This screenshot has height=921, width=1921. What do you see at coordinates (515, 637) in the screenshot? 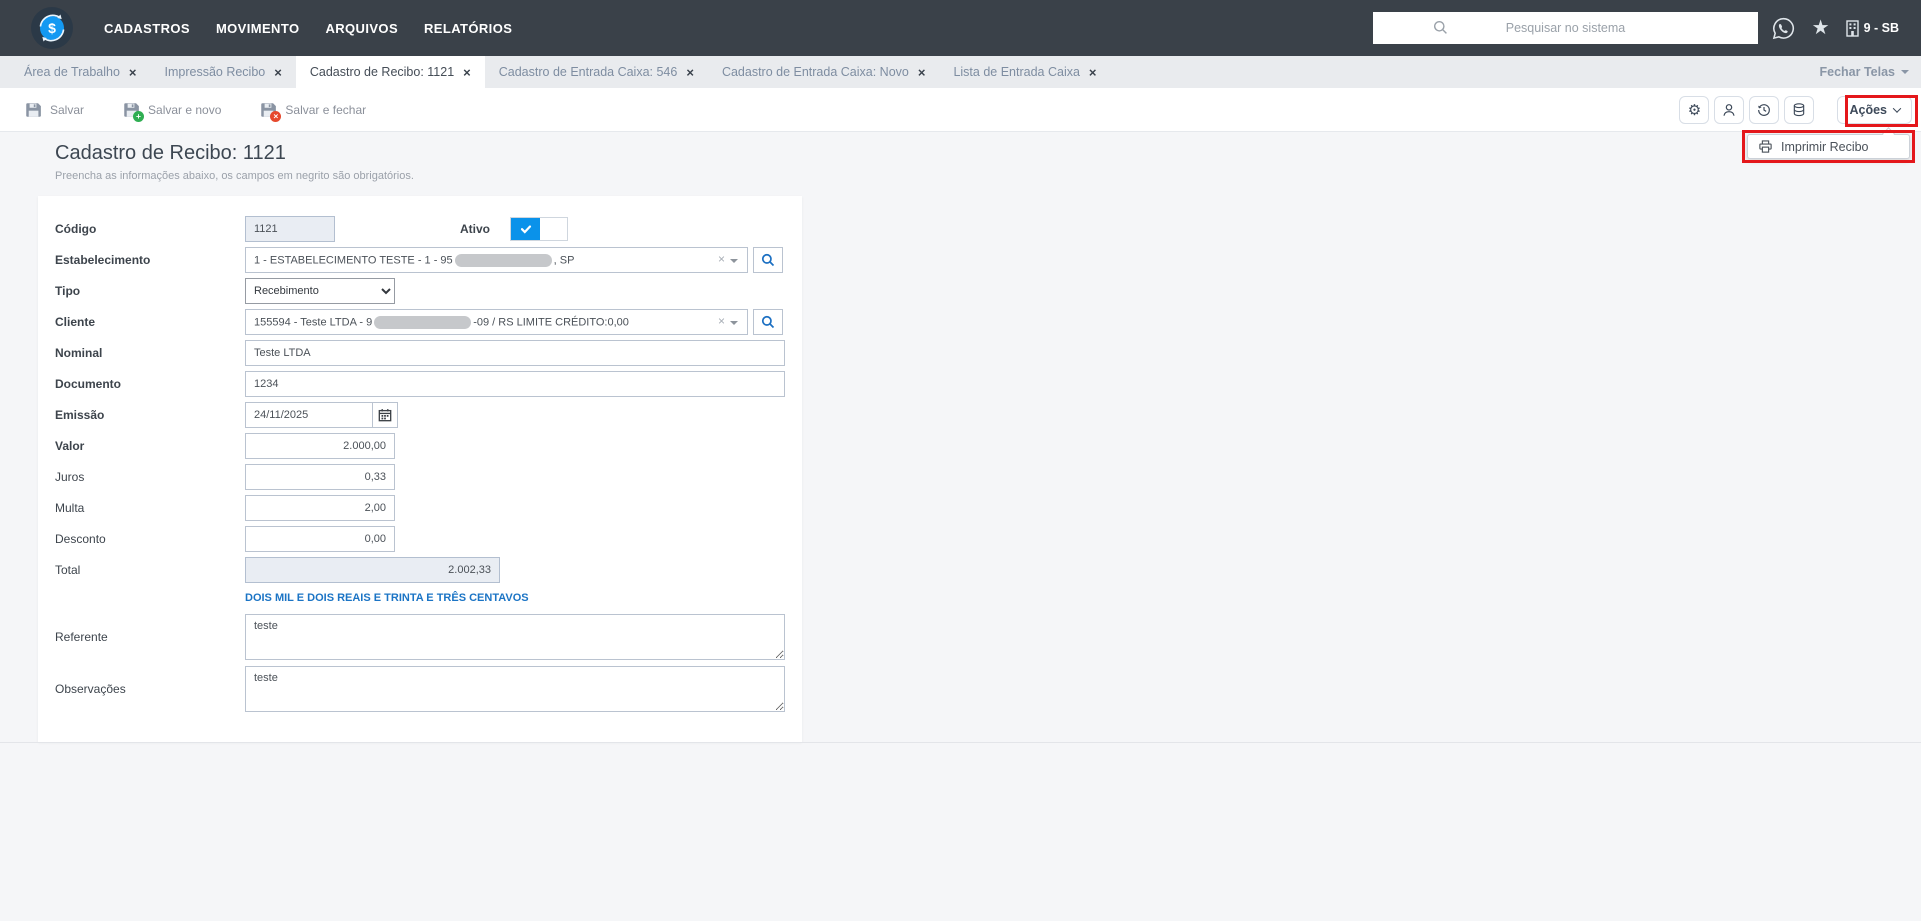
I see `referente-field: teste` at bounding box center [515, 637].